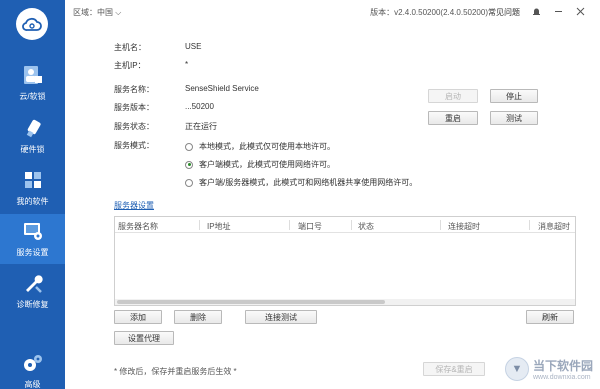  What do you see at coordinates (33, 283) in the screenshot?
I see `wrench-icon` at bounding box center [33, 283].